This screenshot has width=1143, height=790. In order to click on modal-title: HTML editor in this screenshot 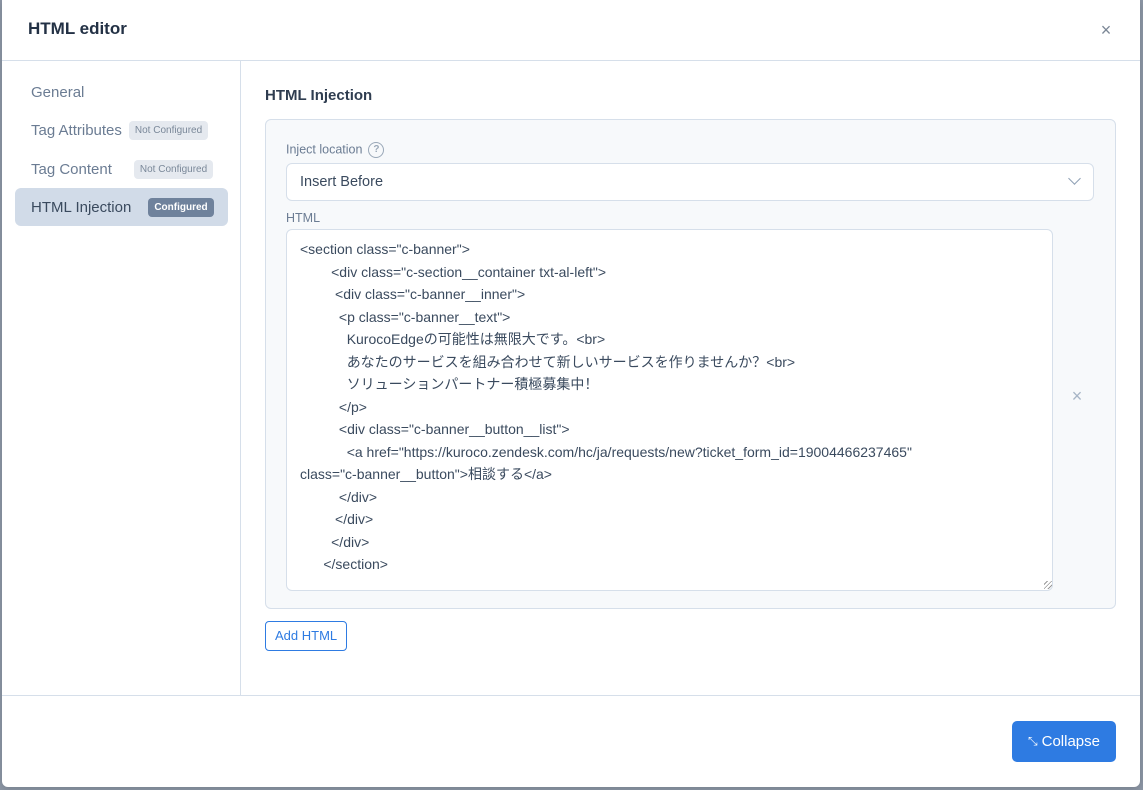, I will do `click(77, 28)`.